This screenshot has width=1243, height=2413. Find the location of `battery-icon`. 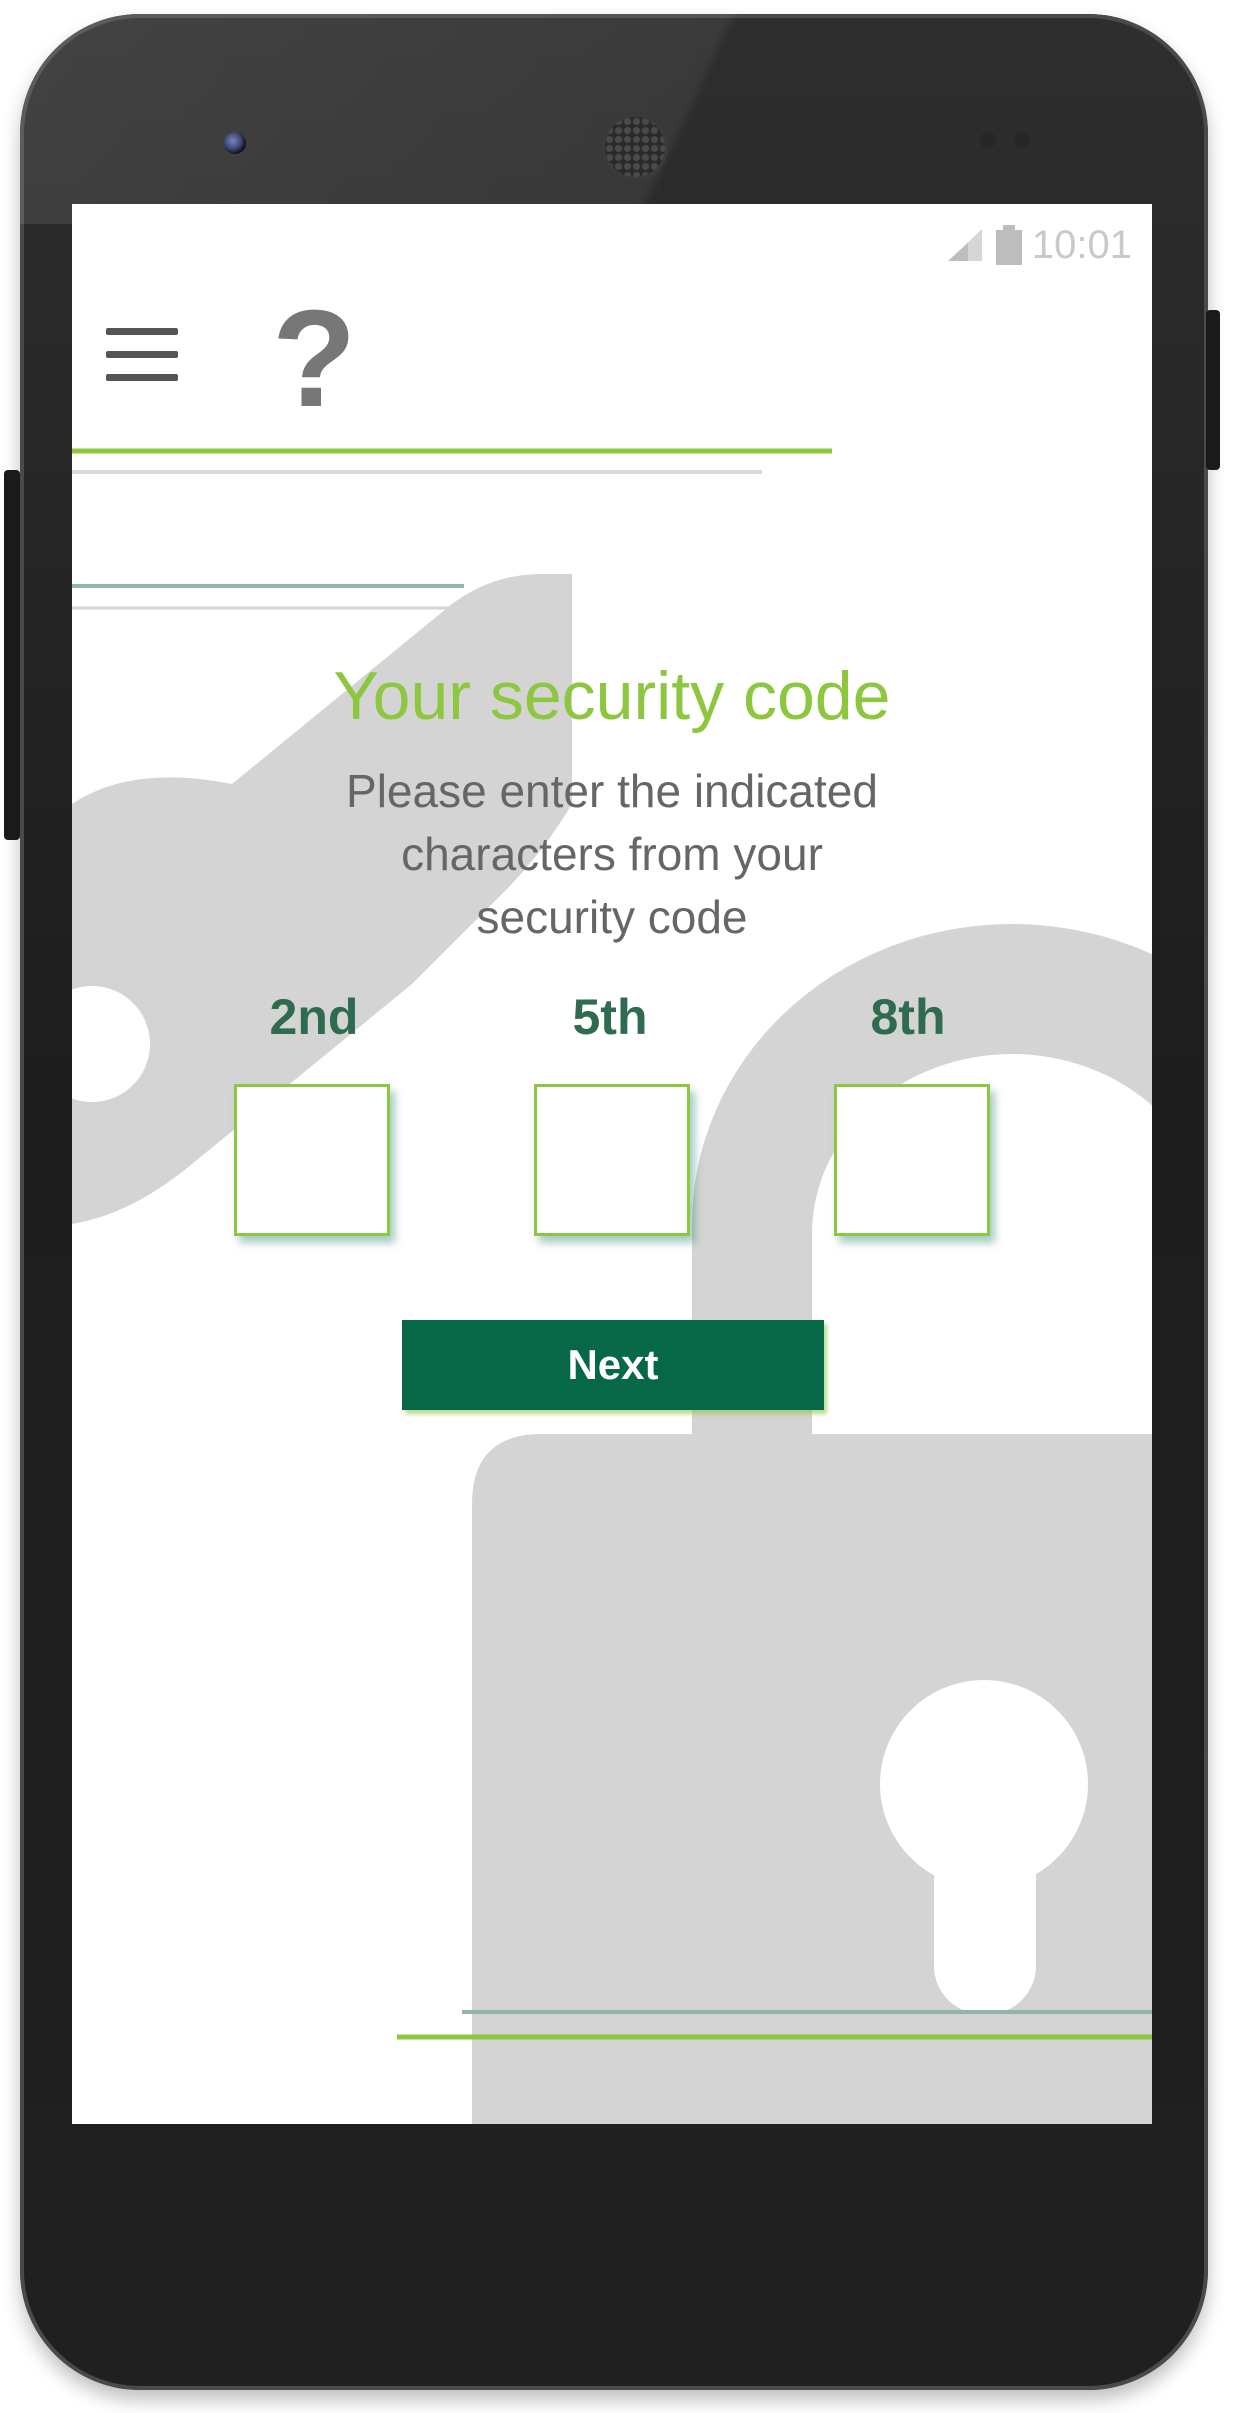

battery-icon is located at coordinates (1008, 245).